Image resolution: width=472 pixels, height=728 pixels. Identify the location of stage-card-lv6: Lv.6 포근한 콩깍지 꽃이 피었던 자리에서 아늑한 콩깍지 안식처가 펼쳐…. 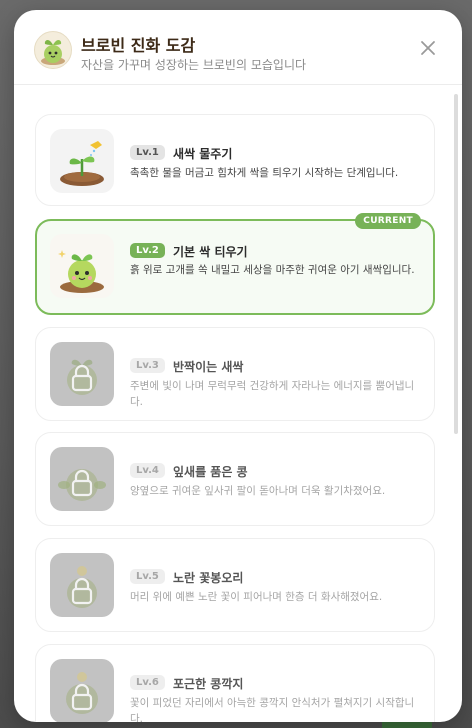
(235, 683).